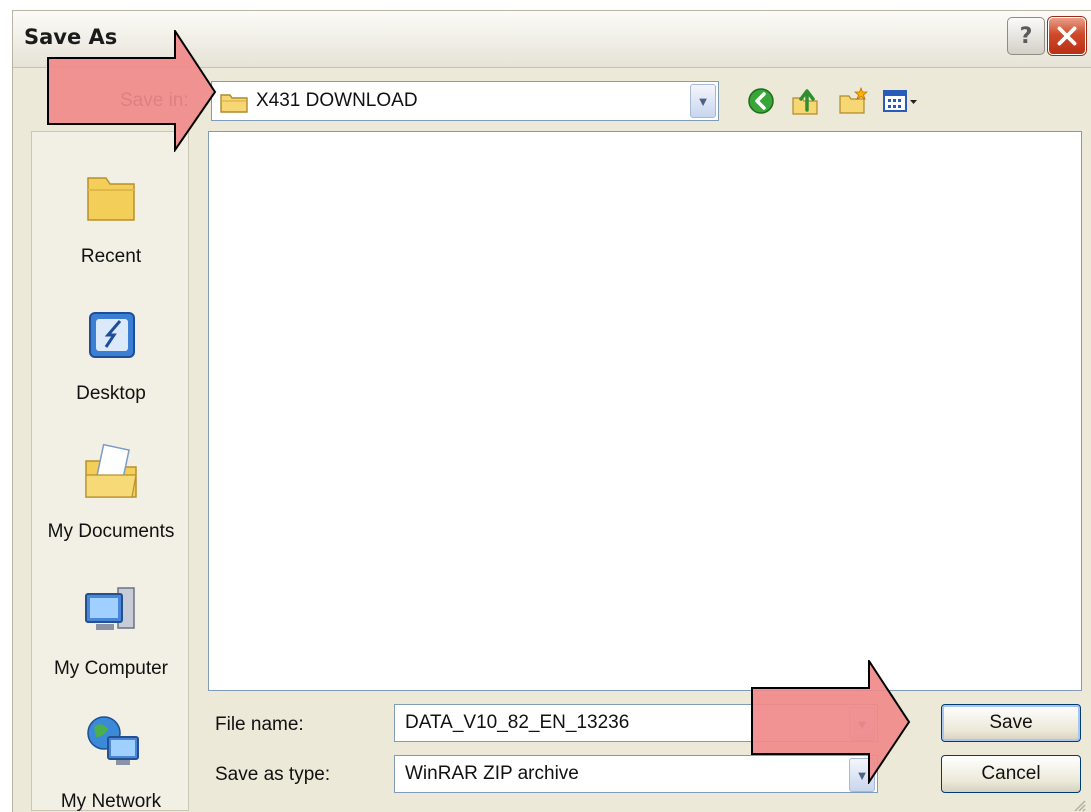  What do you see at coordinates (273, 774) in the screenshot?
I see `save-as-type-label: Save as type:` at bounding box center [273, 774].